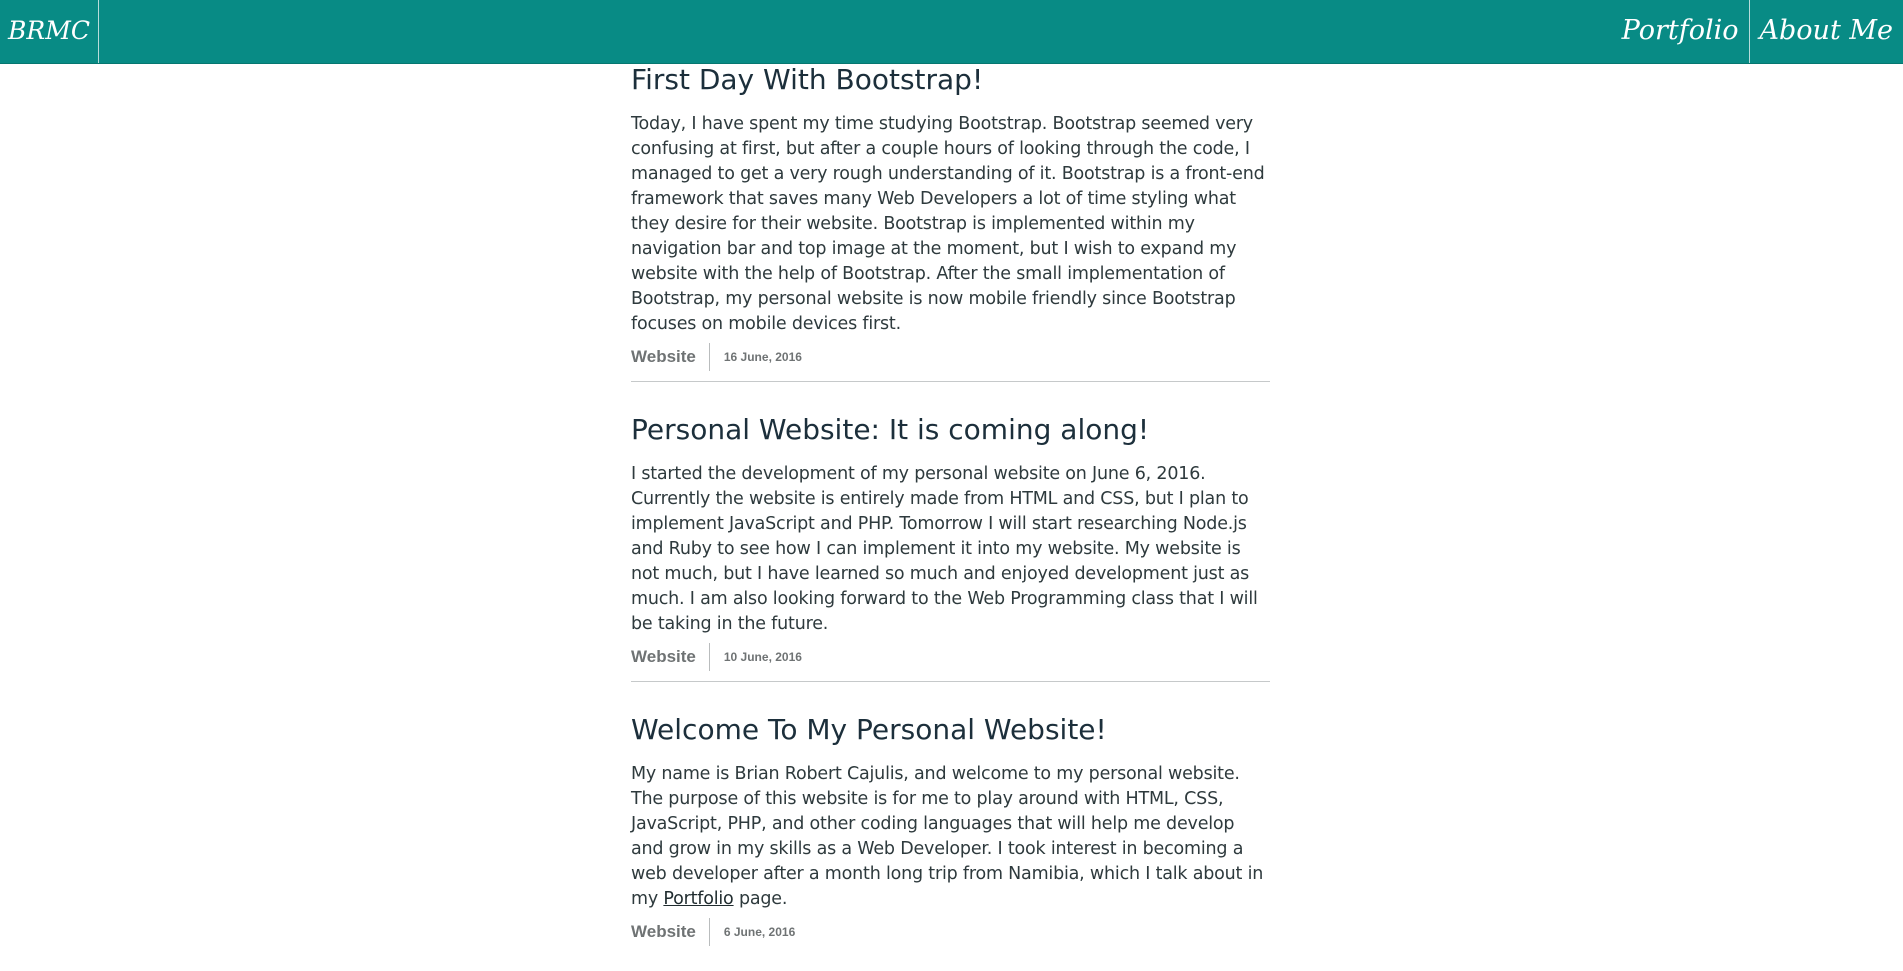 Image resolution: width=1903 pixels, height=971 pixels. Describe the element at coordinates (759, 932) in the screenshot. I see `post-date: 6 June, 2016` at that location.